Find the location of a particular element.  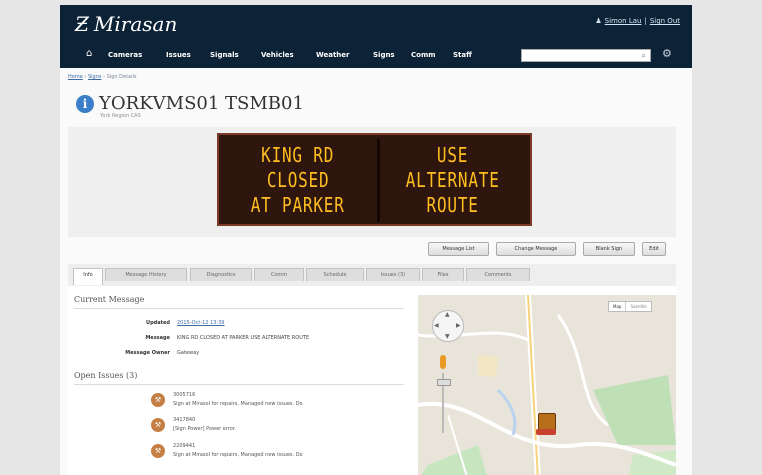

tab-issues: Issues (3) is located at coordinates (393, 274).